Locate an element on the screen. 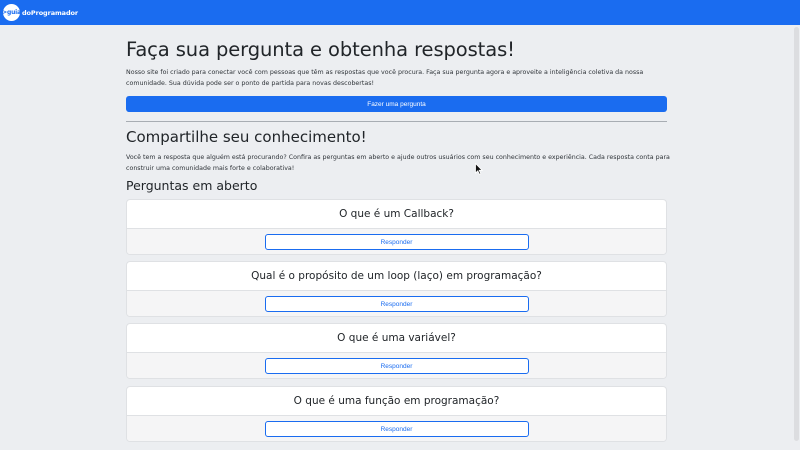 The image size is (800, 450). question-card: O que é uma variável? Responder is located at coordinates (396, 351).